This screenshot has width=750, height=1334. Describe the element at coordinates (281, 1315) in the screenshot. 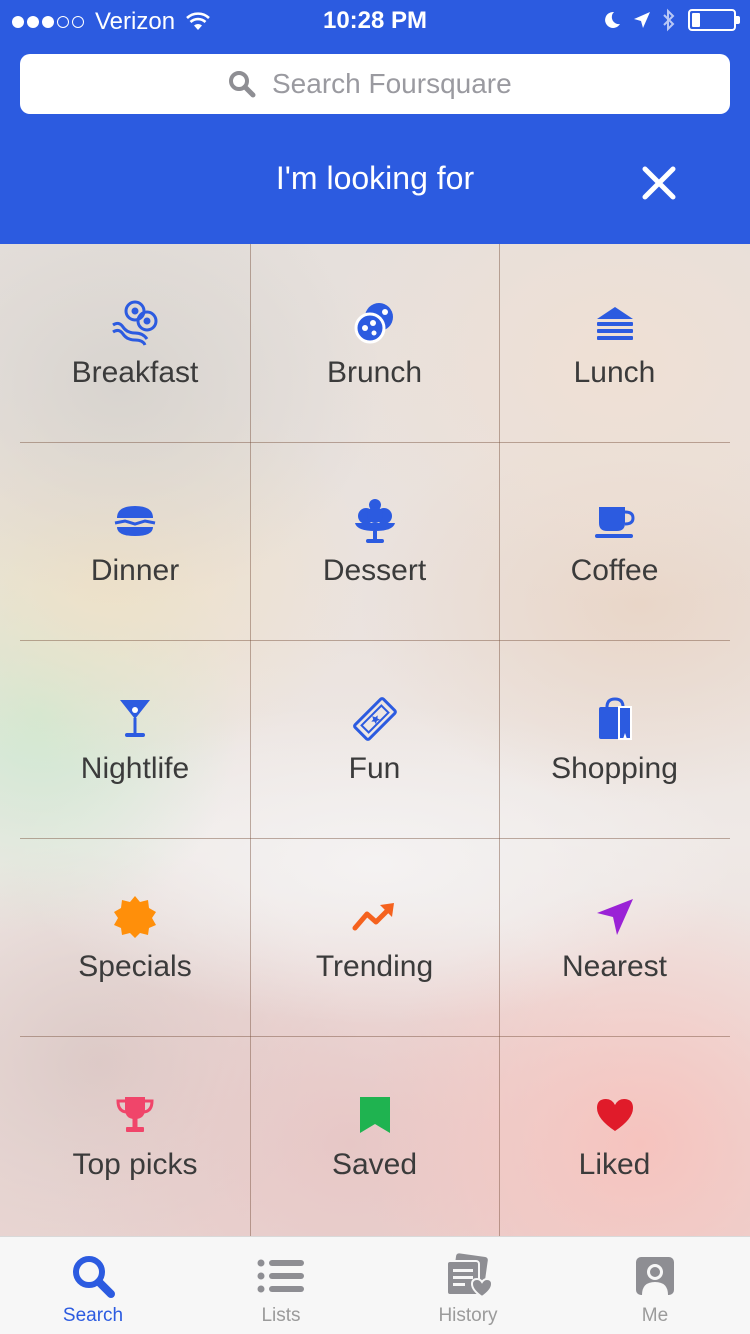

I see `tab-label: Lists` at that location.